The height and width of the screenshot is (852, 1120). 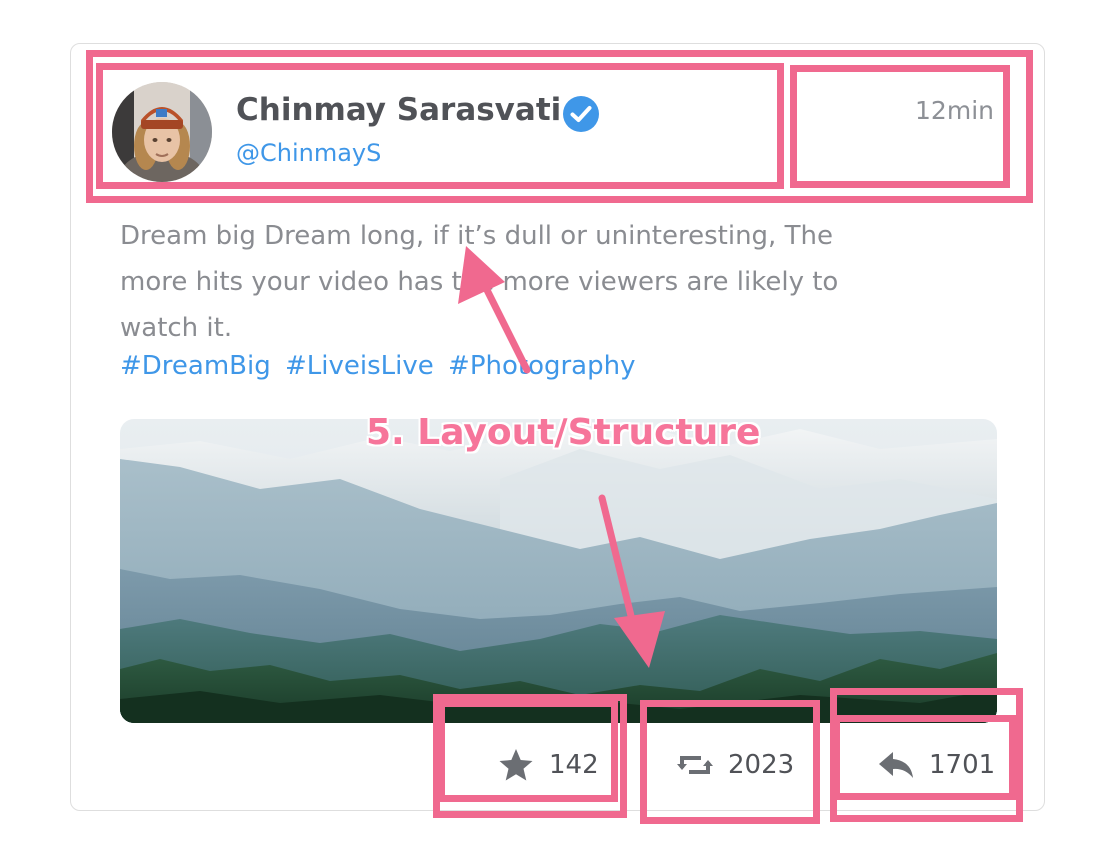 I want to click on hashtag-list: #DreamBig #LiveisLive #Photography, so click(x=380, y=366).